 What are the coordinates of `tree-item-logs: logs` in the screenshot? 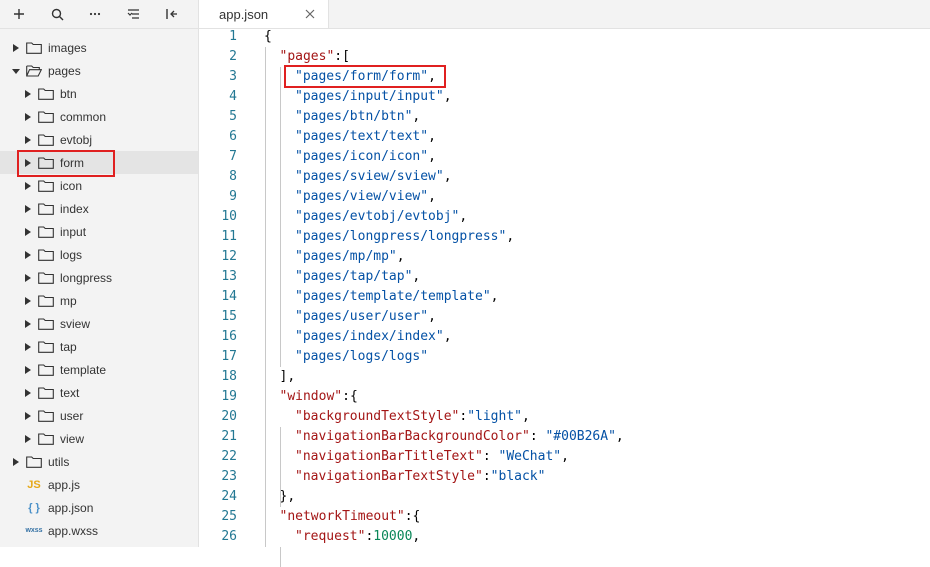 It's located at (99, 254).